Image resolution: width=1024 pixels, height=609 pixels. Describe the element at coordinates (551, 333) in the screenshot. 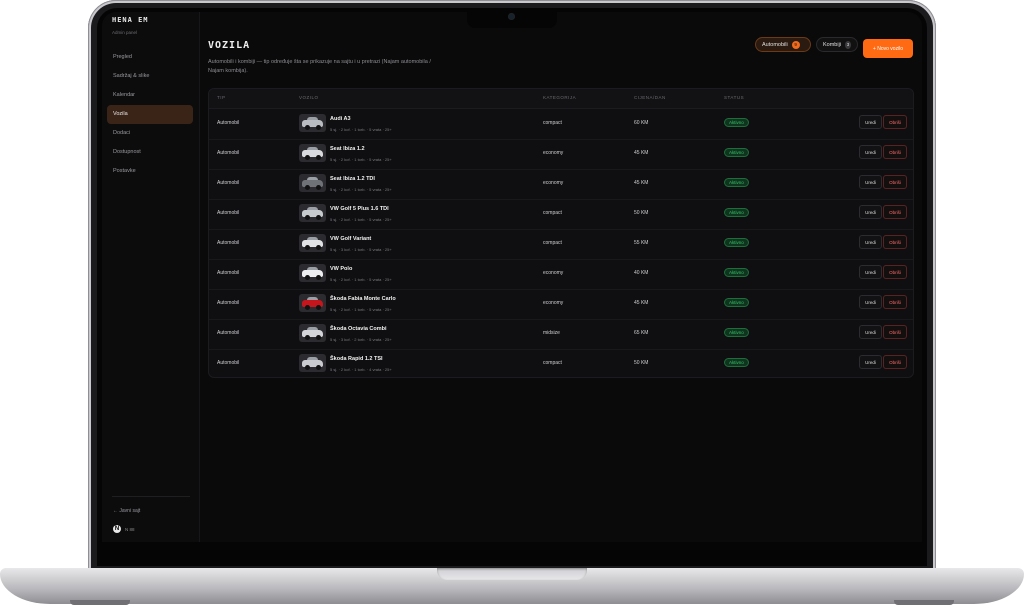

I see `vehicle-category: midsize` at that location.